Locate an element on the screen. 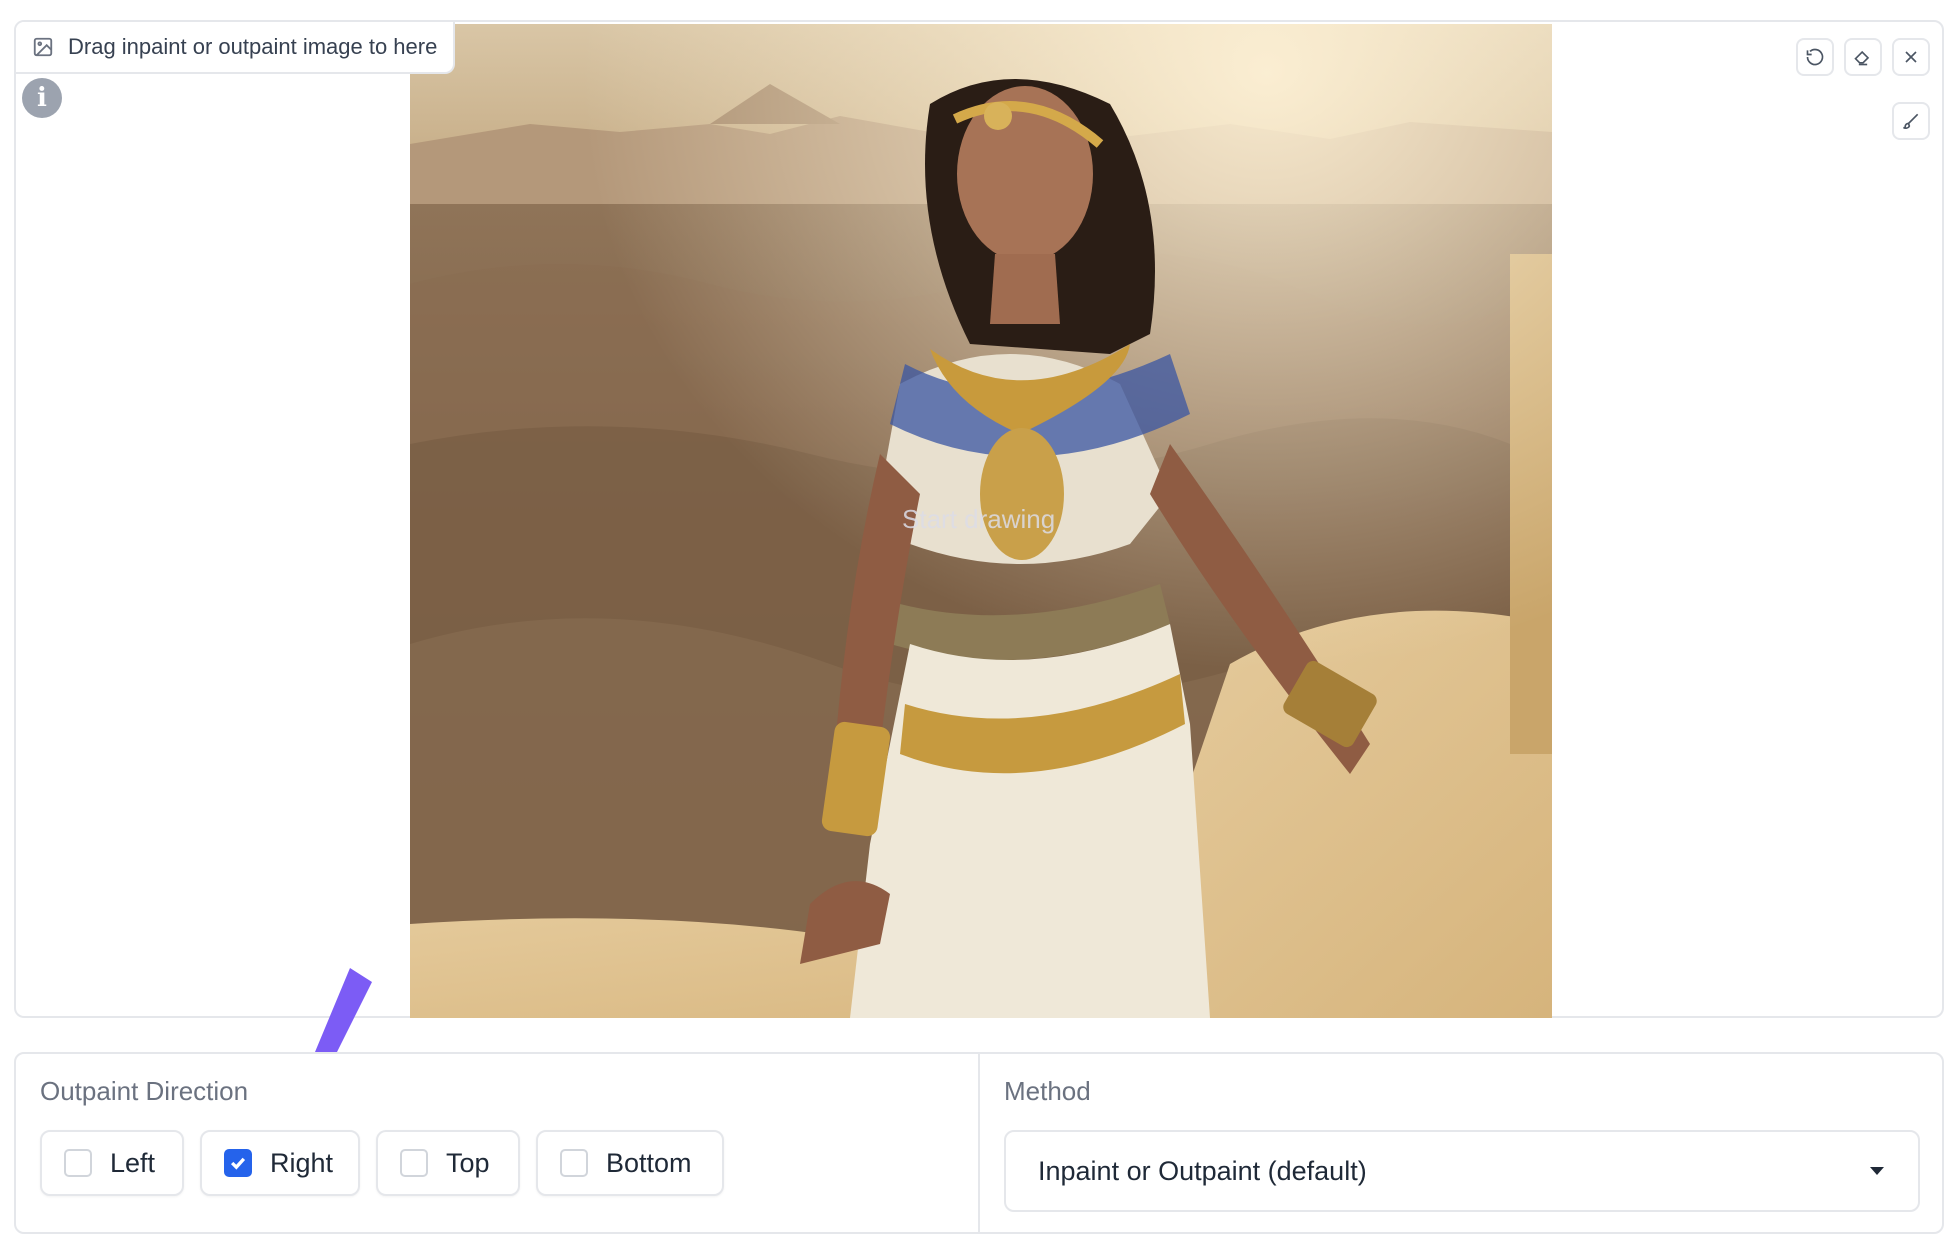  canvas-placeholder-text: Start drawing is located at coordinates (979, 519).